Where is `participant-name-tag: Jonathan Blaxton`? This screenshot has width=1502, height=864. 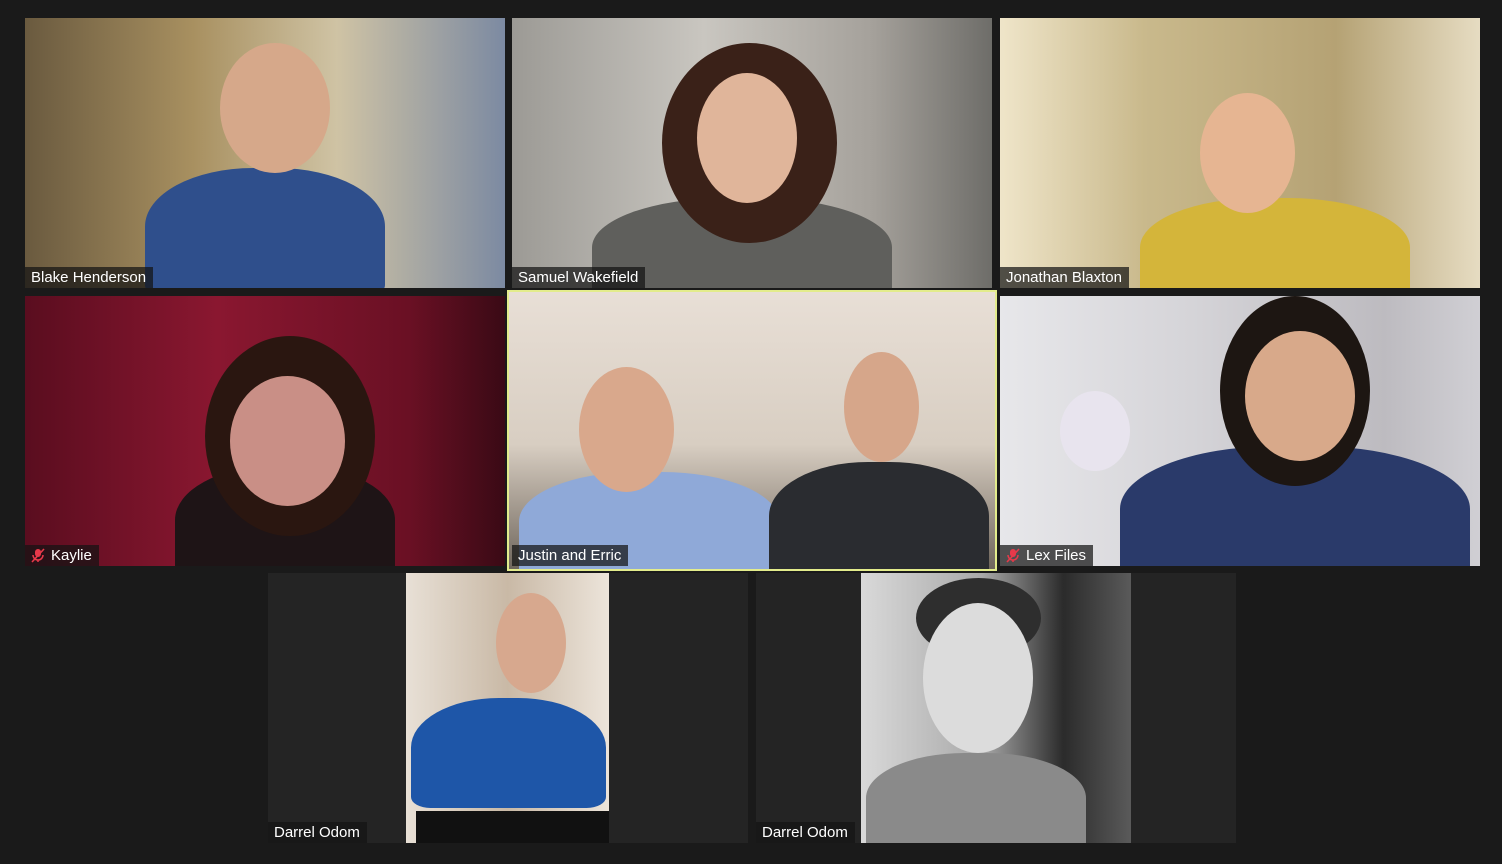 participant-name-tag: Jonathan Blaxton is located at coordinates (1064, 277).